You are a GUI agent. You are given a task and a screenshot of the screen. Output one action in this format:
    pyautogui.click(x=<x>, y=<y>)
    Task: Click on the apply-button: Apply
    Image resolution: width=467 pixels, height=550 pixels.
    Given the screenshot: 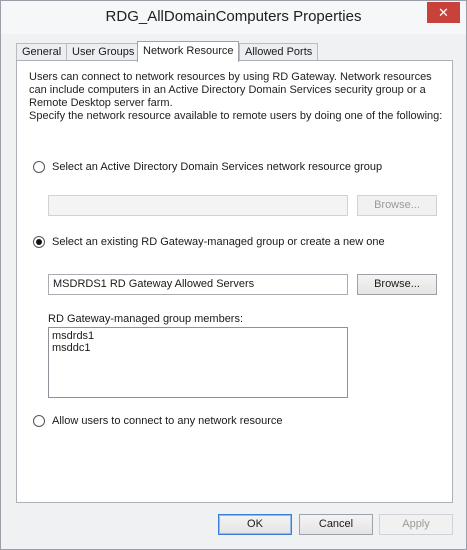 What is the action you would take?
    pyautogui.click(x=416, y=524)
    